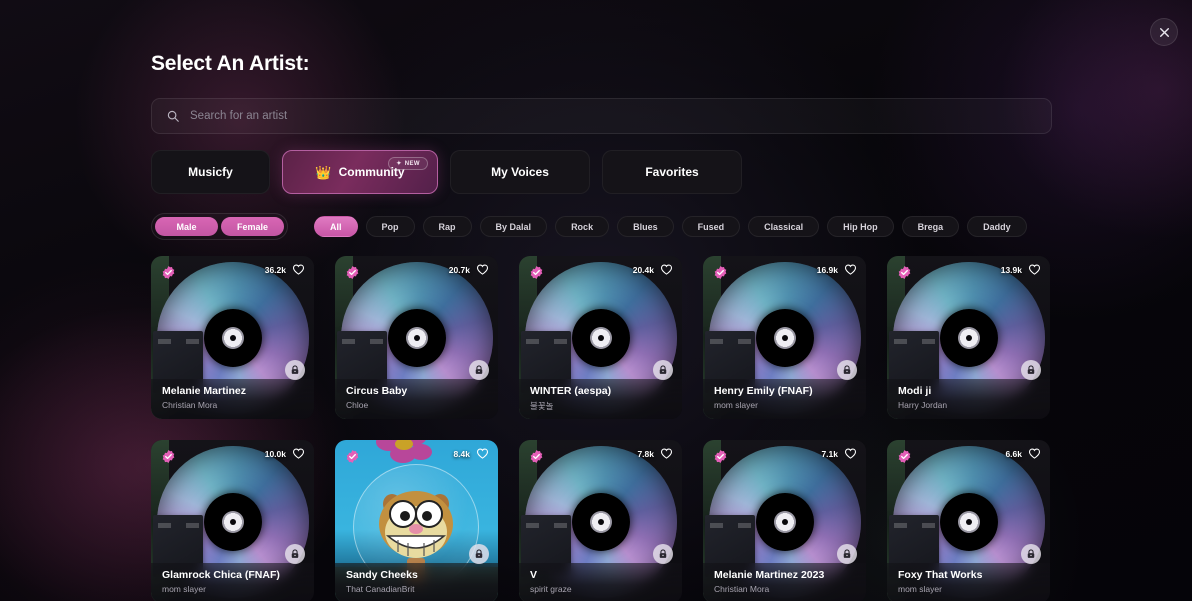 This screenshot has height=601, width=1192. I want to click on tab-my-voices: My Voices, so click(520, 172).